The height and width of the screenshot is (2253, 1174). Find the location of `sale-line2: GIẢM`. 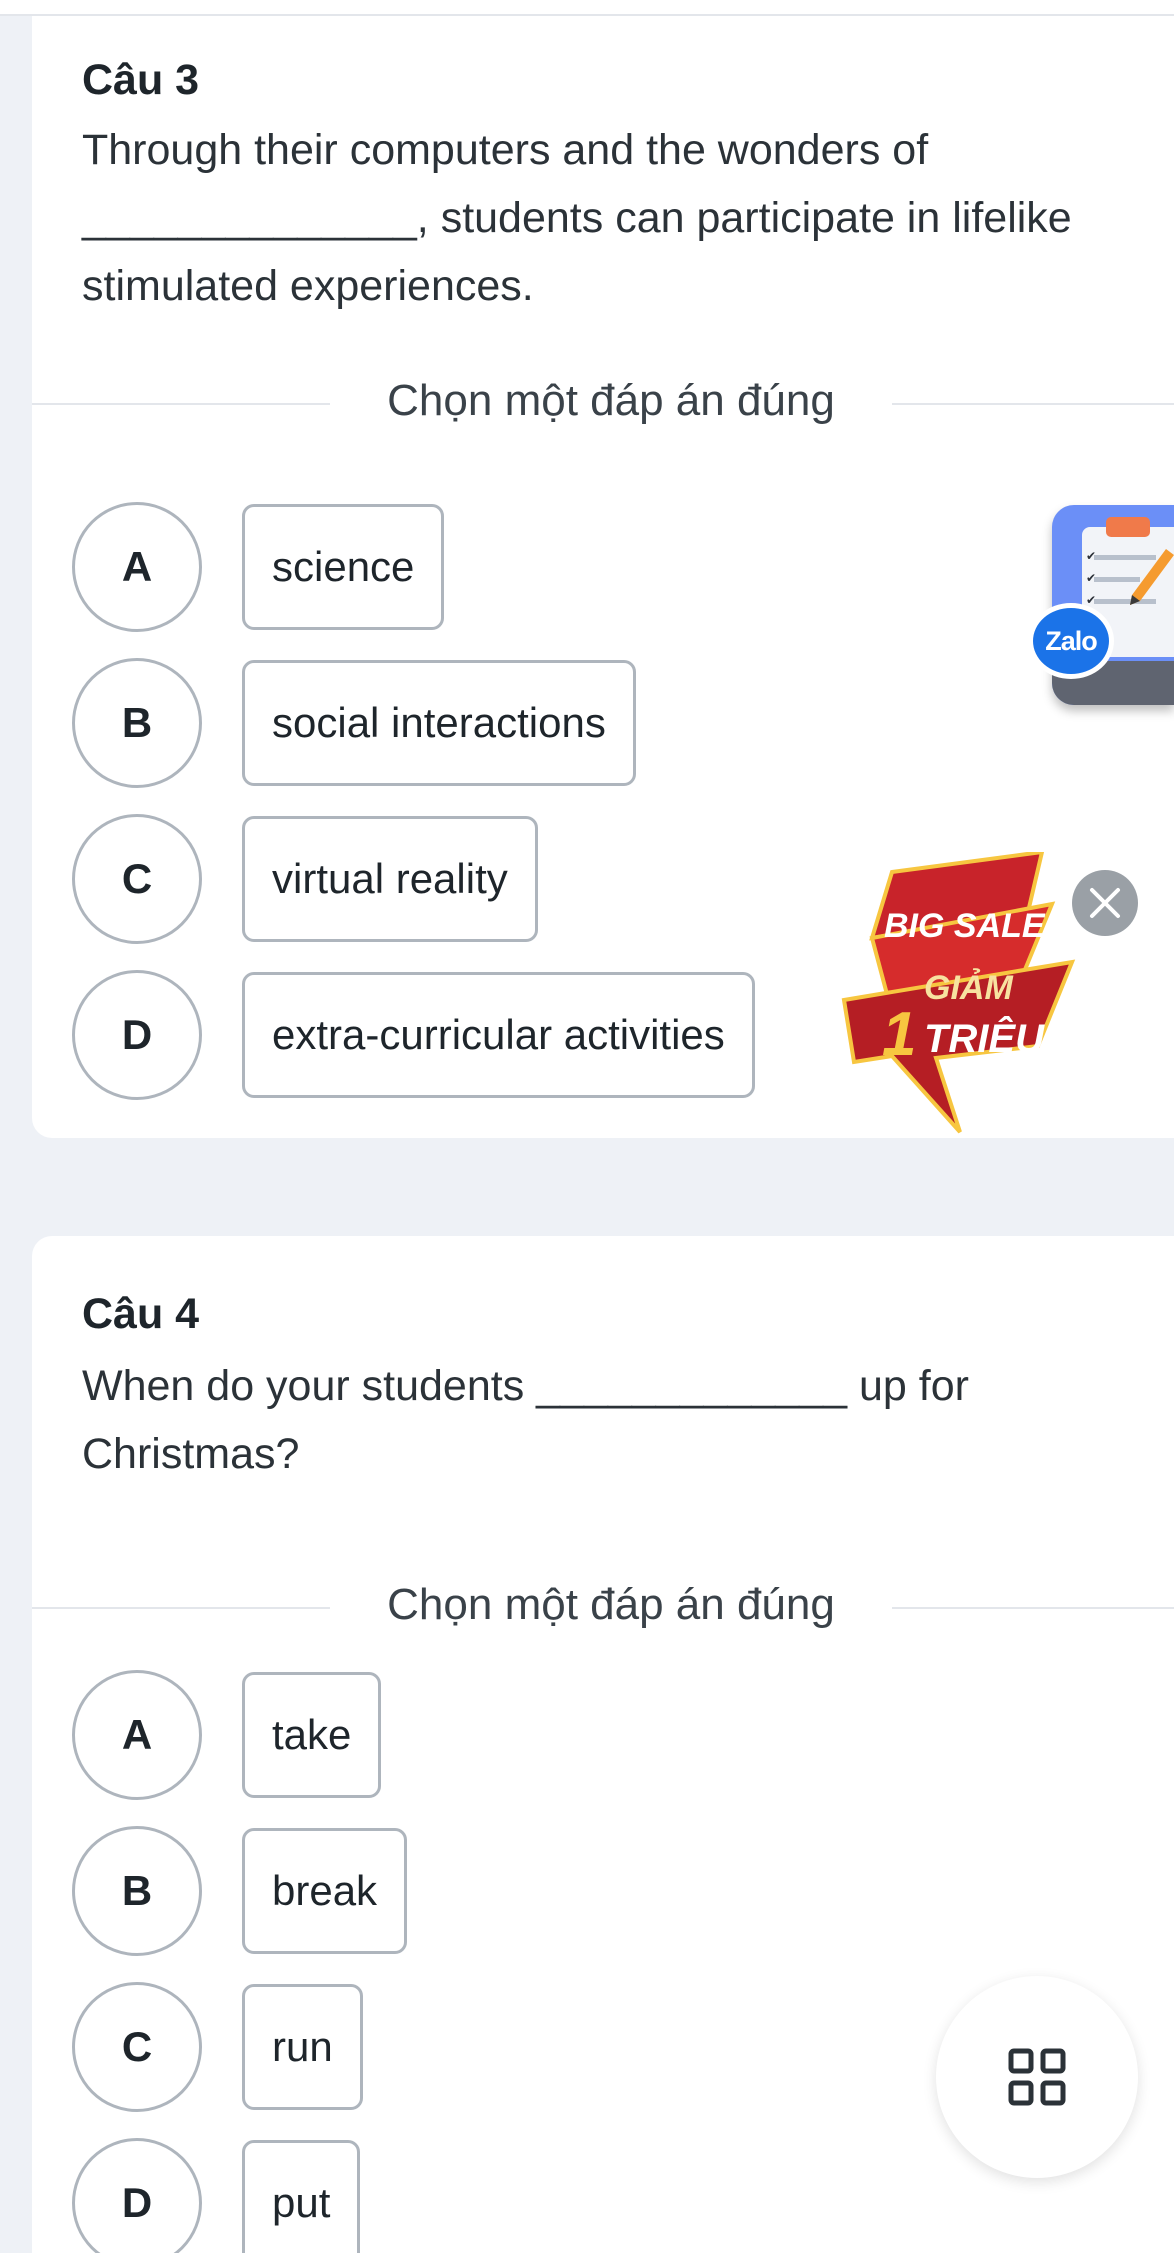

sale-line2: GIẢM is located at coordinates (968, 988).